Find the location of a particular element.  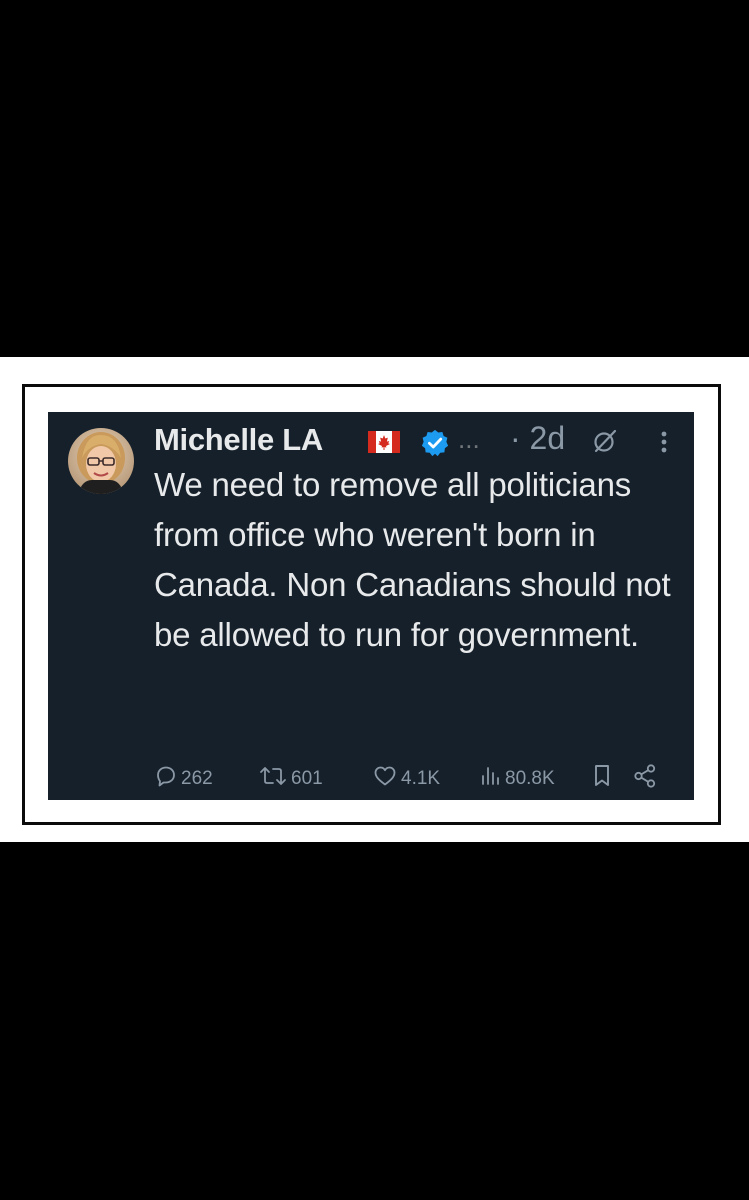

canada-flag-icon is located at coordinates (384, 442).